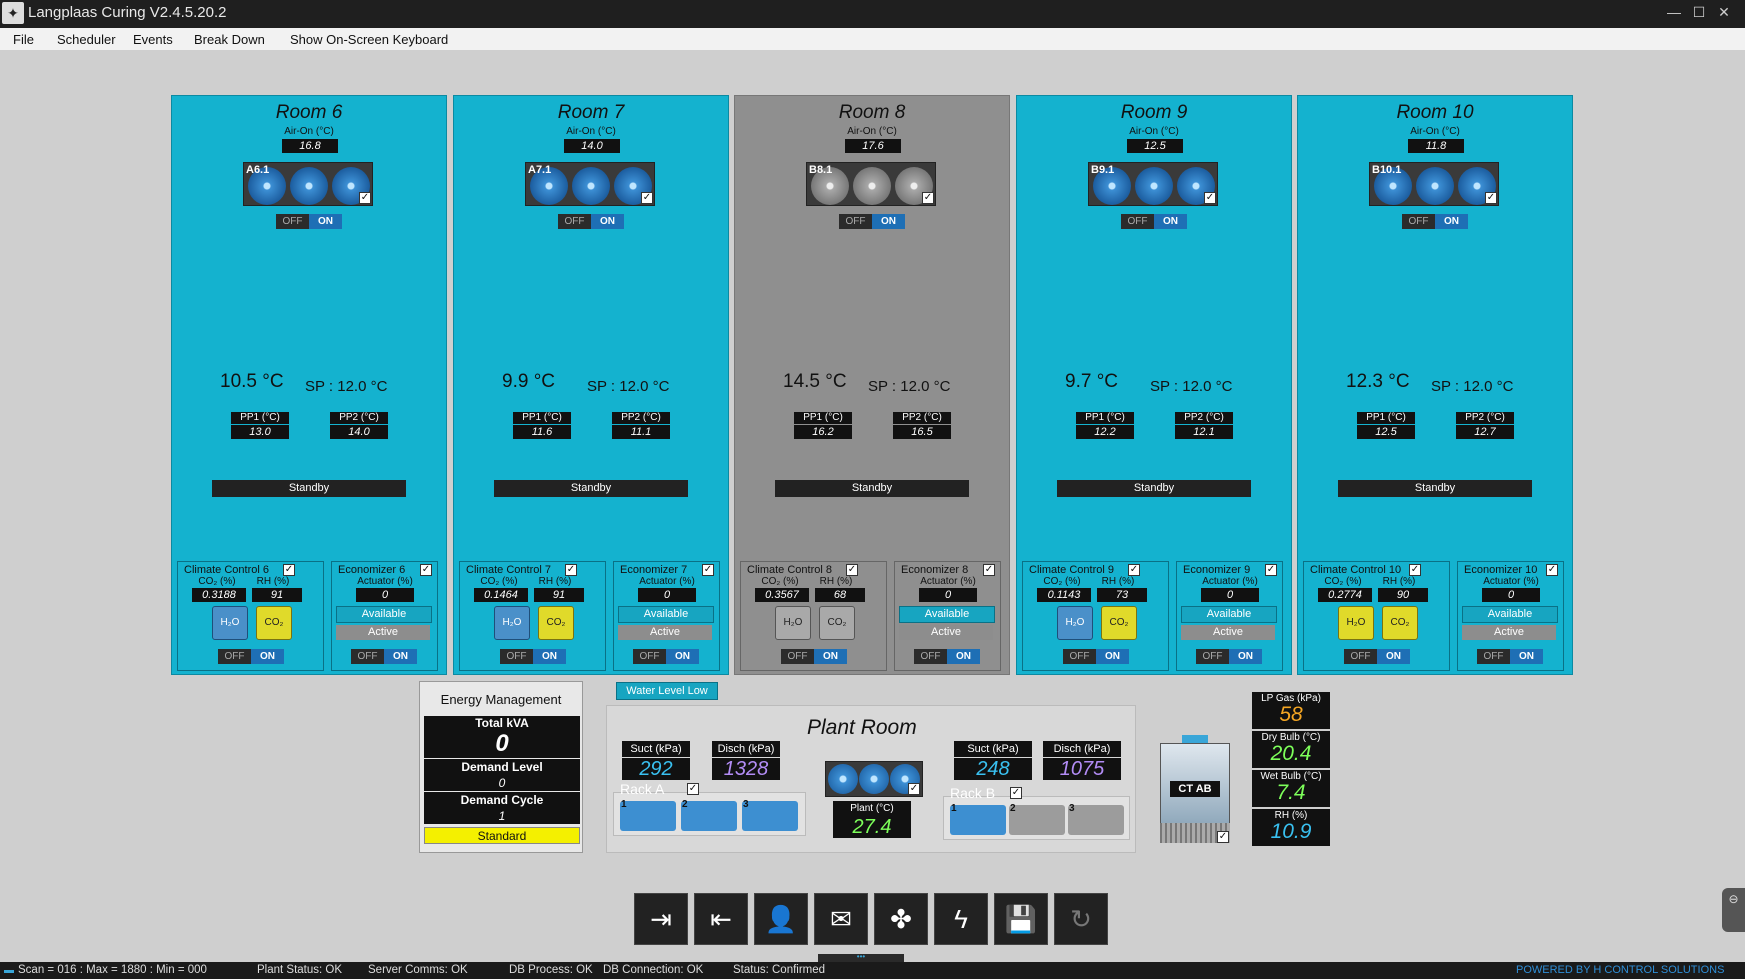 This screenshot has height=979, width=1745. I want to click on compressor-b3, so click(1096, 820).